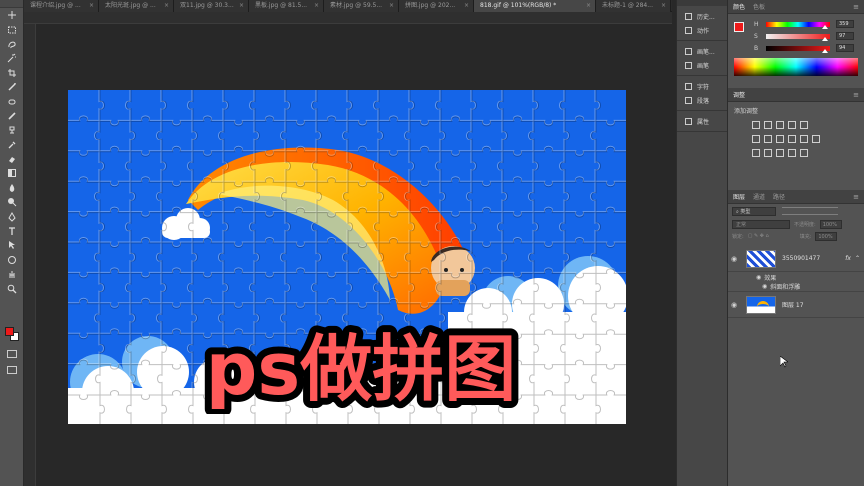 The image size is (864, 486). I want to click on quick-mask-icon, so click(12, 354).